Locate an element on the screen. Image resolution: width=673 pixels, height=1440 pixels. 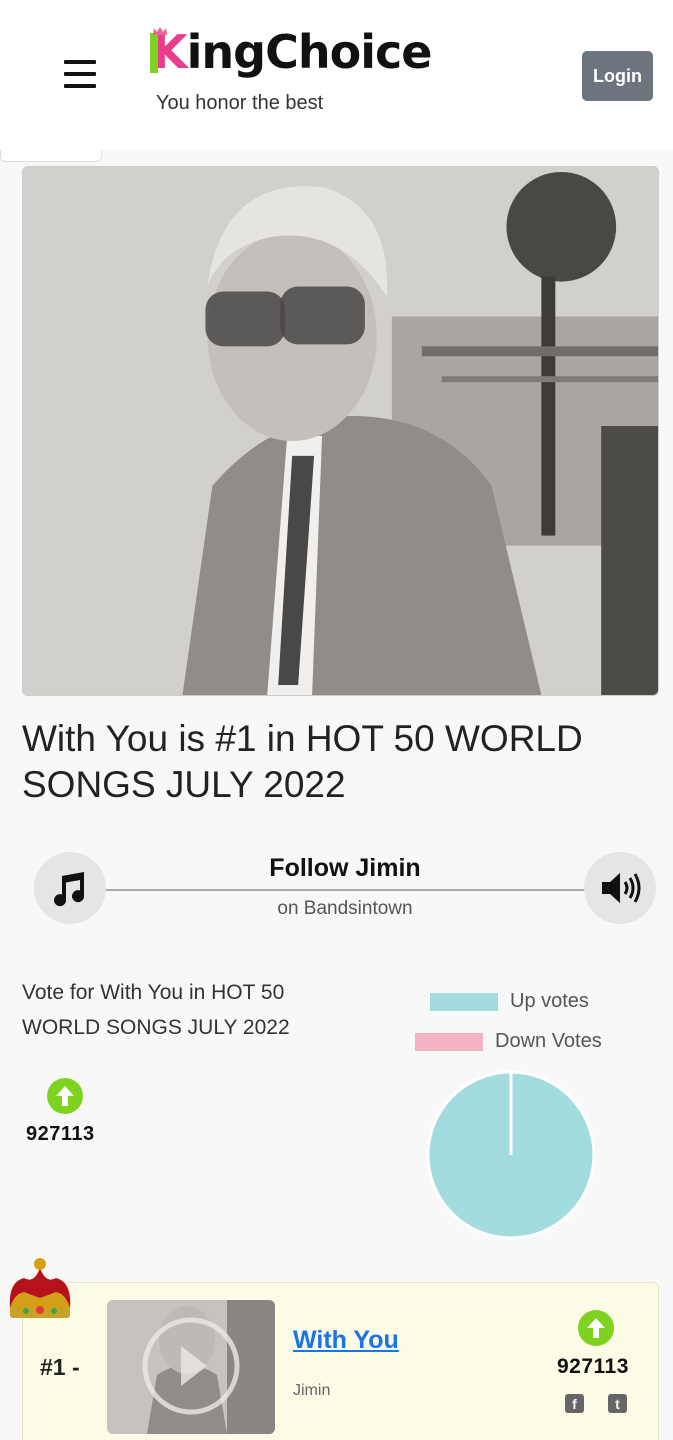
play-icon is located at coordinates (191, 1367).